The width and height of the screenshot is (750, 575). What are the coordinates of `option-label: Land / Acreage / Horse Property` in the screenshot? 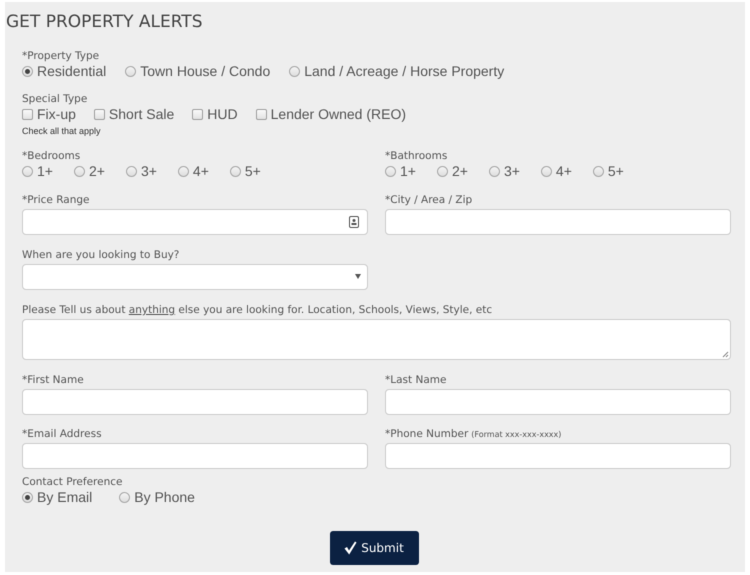 It's located at (404, 71).